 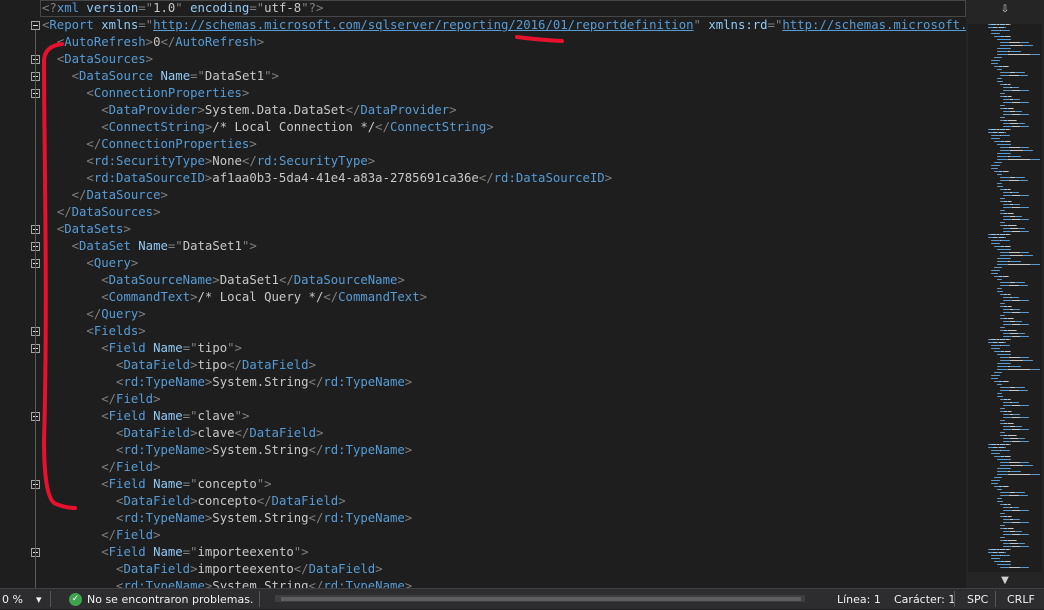 I want to click on code-token: ConnectionProperties, so click(x=175, y=144).